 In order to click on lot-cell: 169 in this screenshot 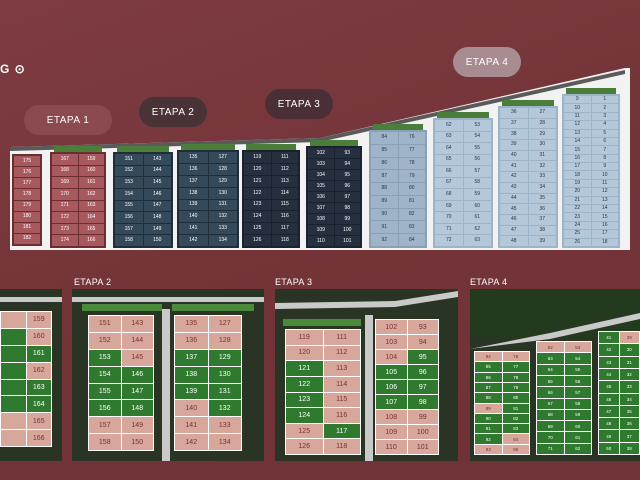, I will do `click(65, 182)`.